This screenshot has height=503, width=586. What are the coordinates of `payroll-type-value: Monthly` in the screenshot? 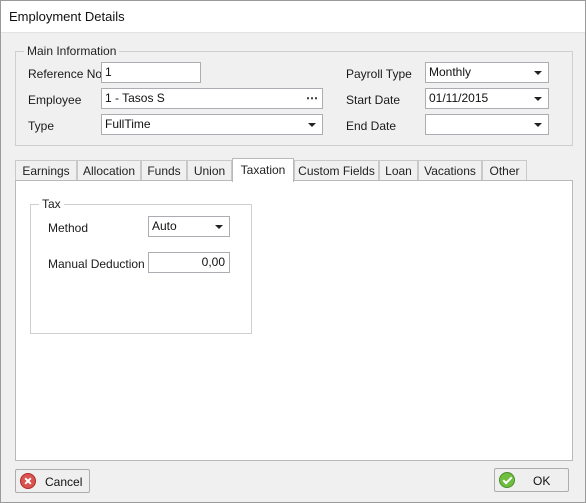 It's located at (450, 72).